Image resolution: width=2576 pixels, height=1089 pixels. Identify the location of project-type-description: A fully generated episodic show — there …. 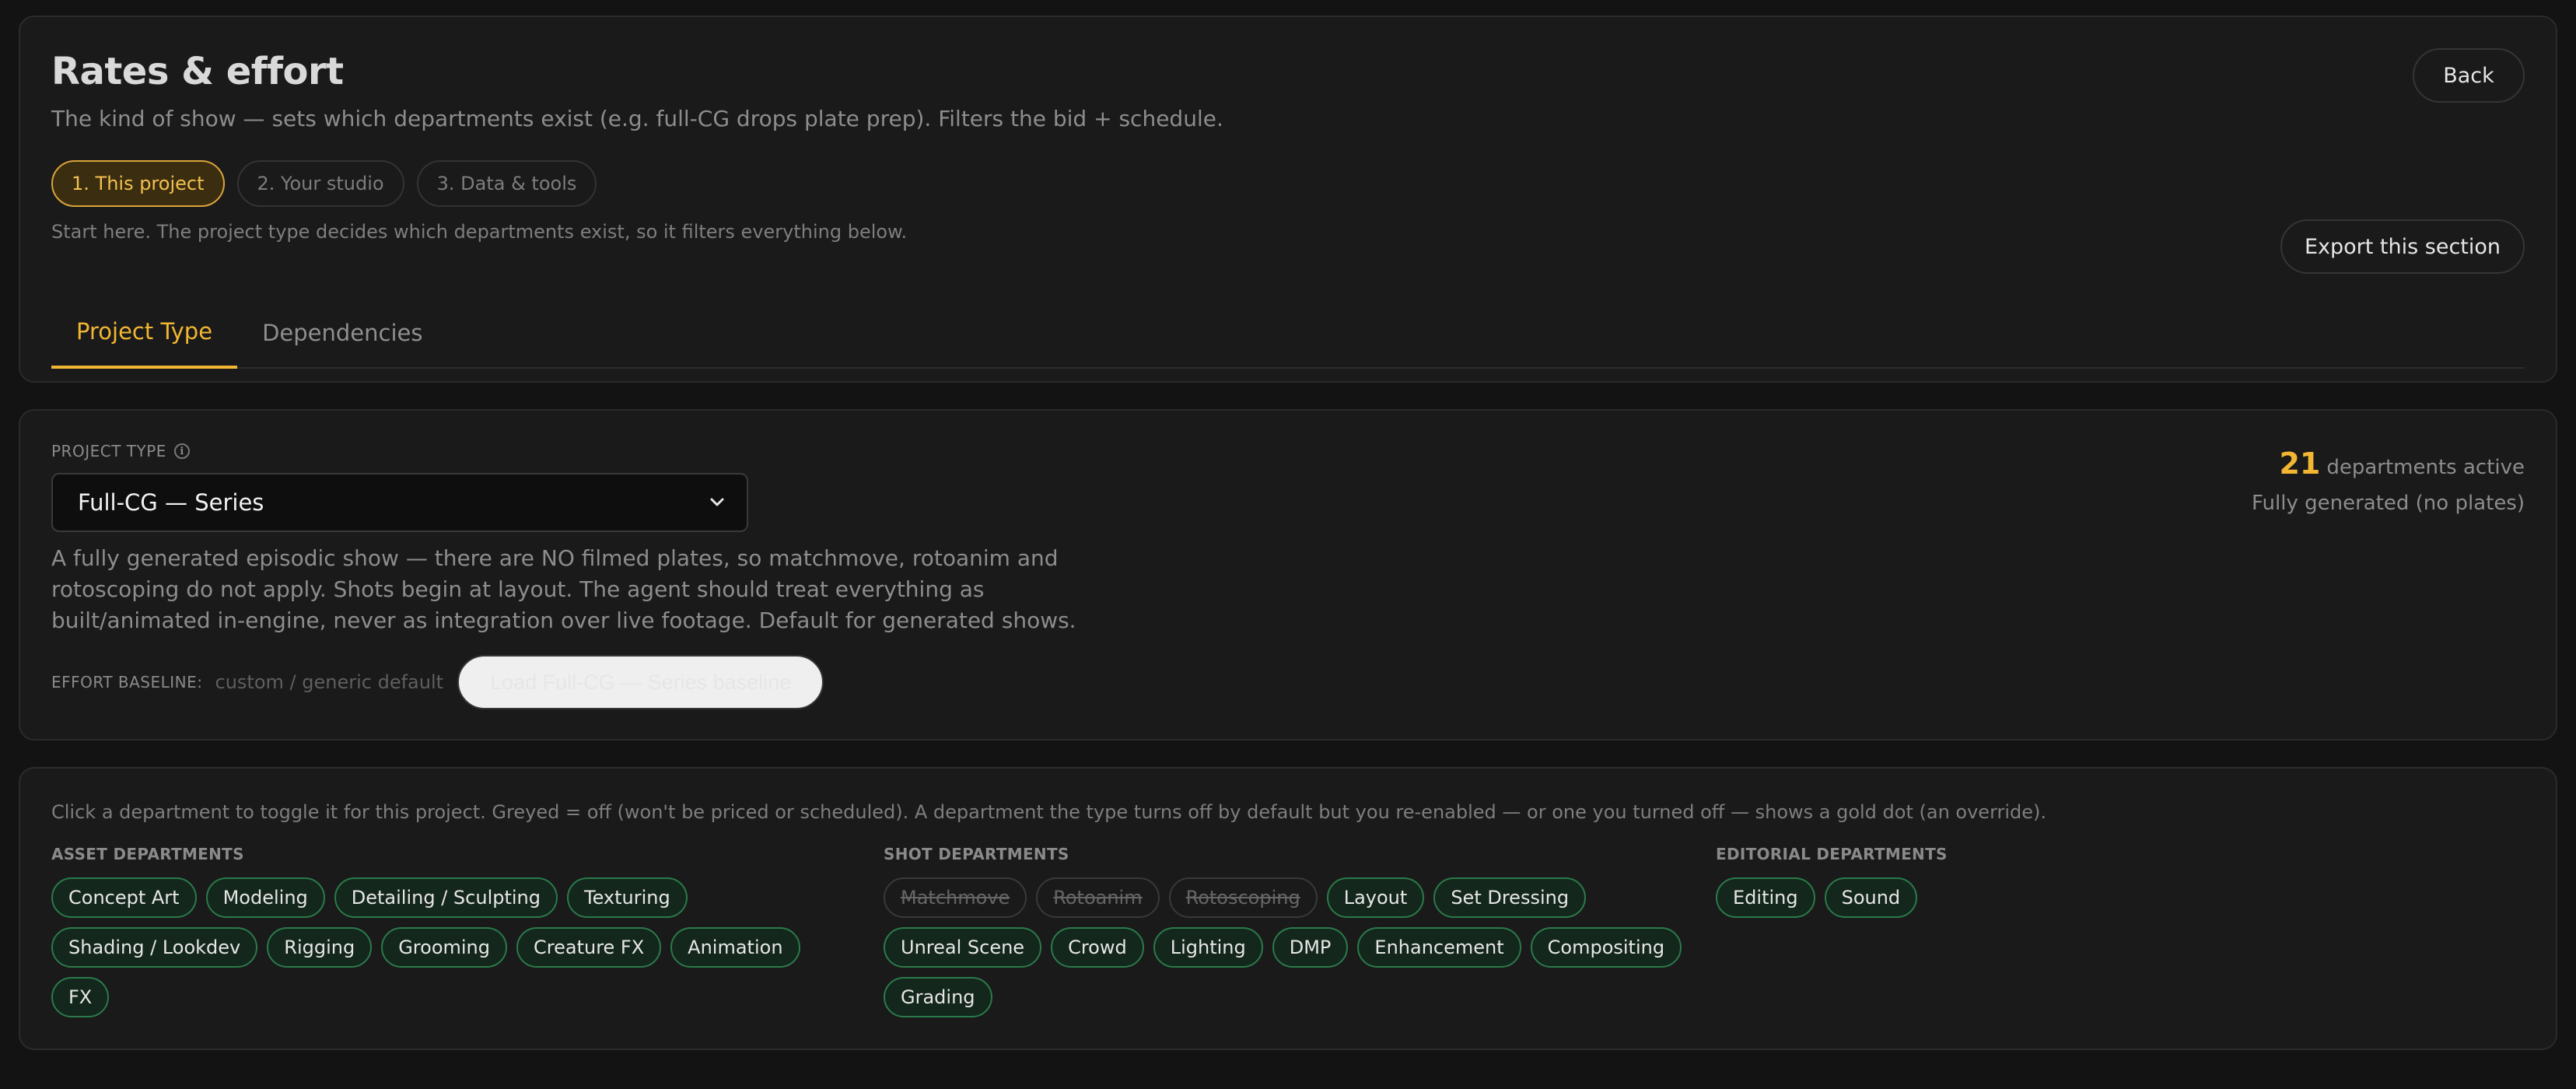
(563, 589).